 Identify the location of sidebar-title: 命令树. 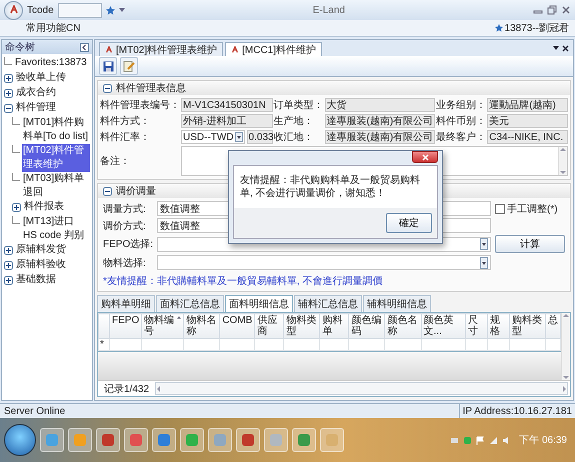
(20, 47).